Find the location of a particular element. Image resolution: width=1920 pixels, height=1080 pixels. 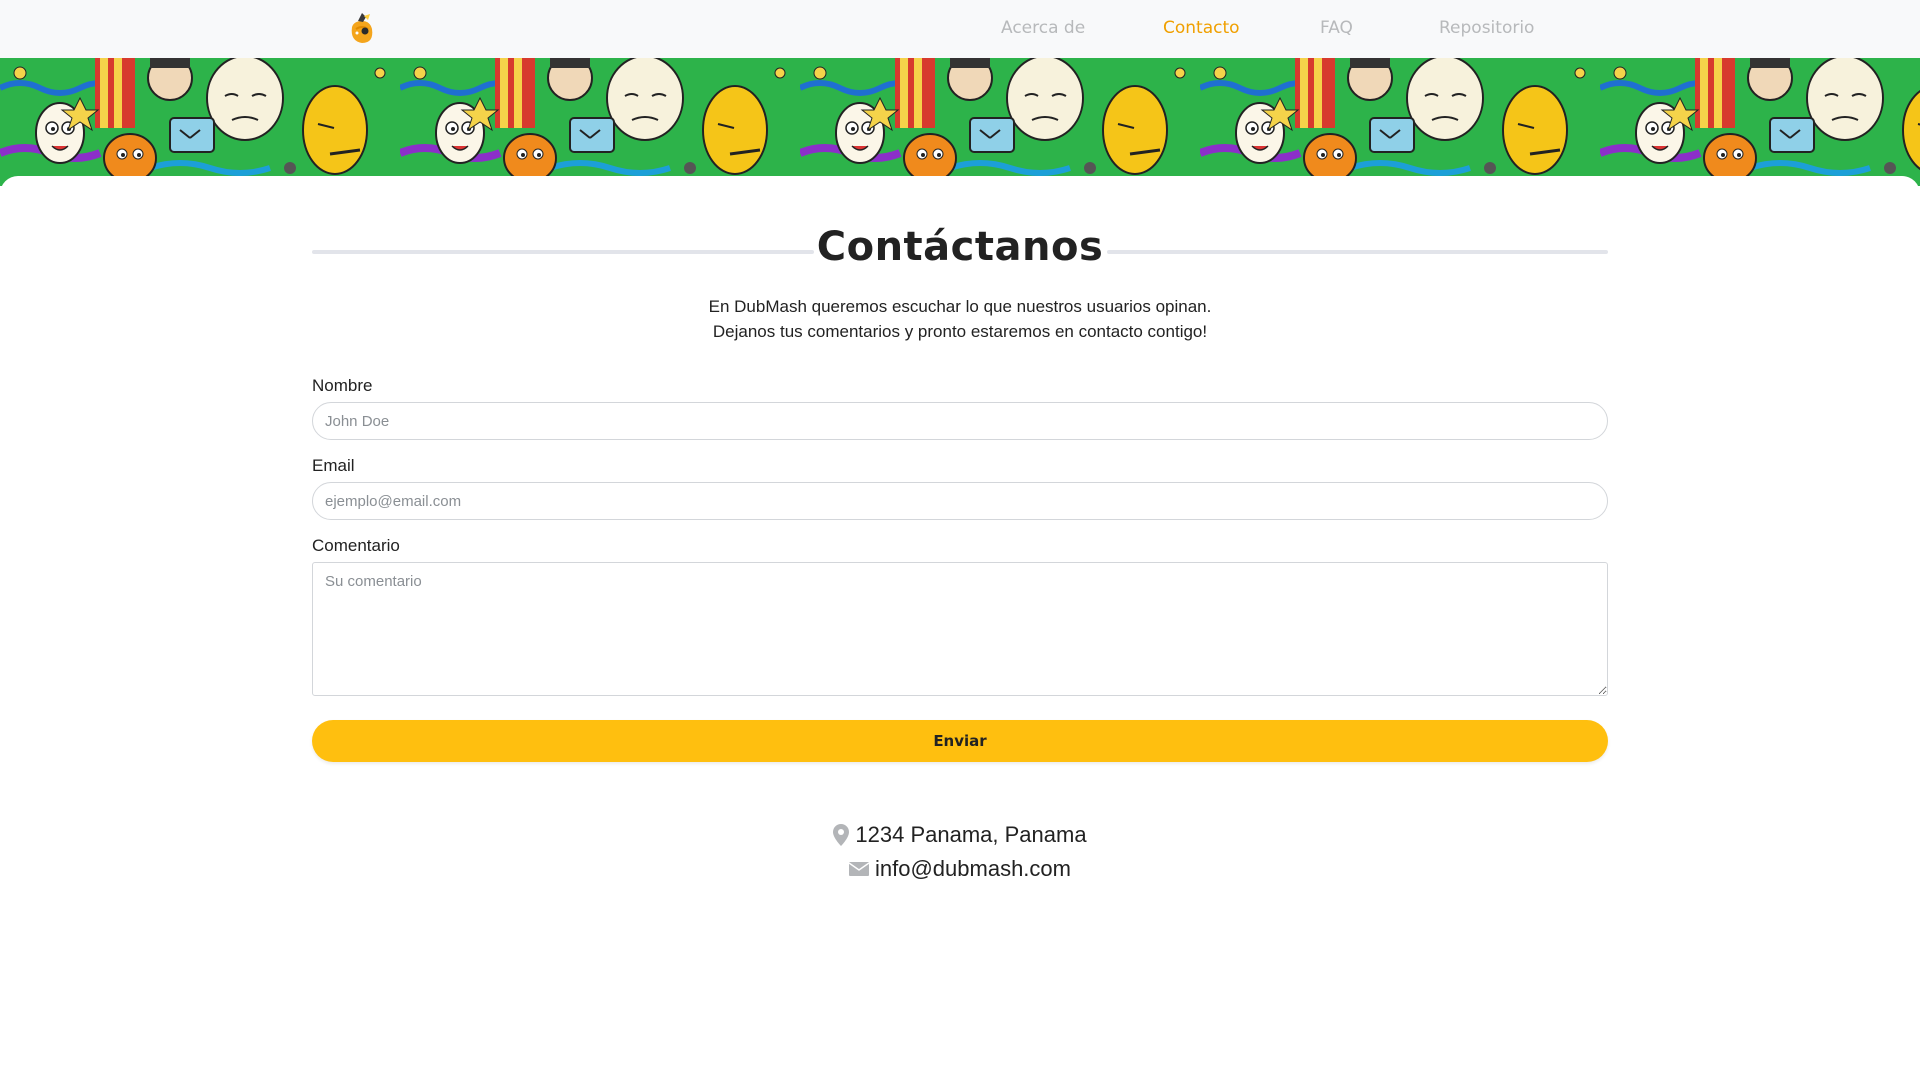

email-input is located at coordinates (960, 501).